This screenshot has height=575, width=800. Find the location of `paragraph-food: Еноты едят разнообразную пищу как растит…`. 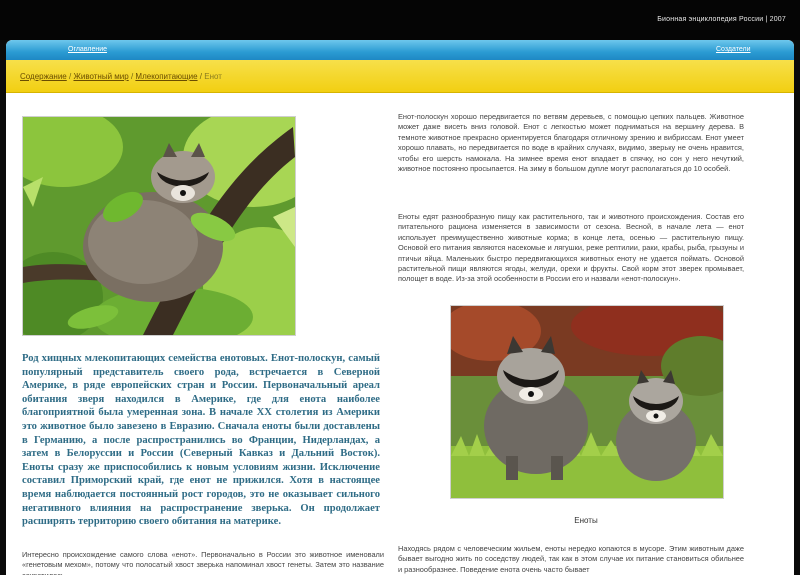

paragraph-food: Еноты едят разнообразную пищу как растит… is located at coordinates (571, 248).